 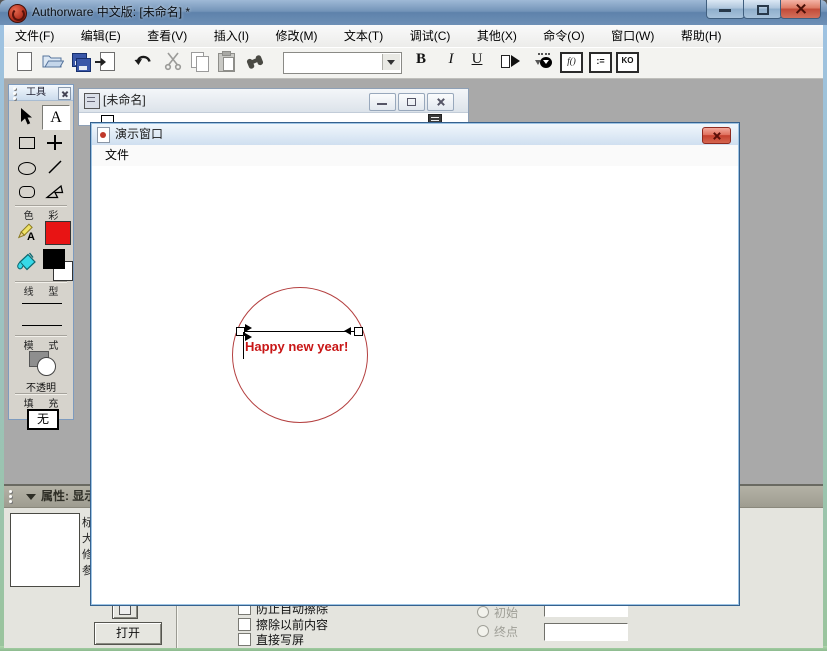 I want to click on cut-button, so click(x=174, y=62).